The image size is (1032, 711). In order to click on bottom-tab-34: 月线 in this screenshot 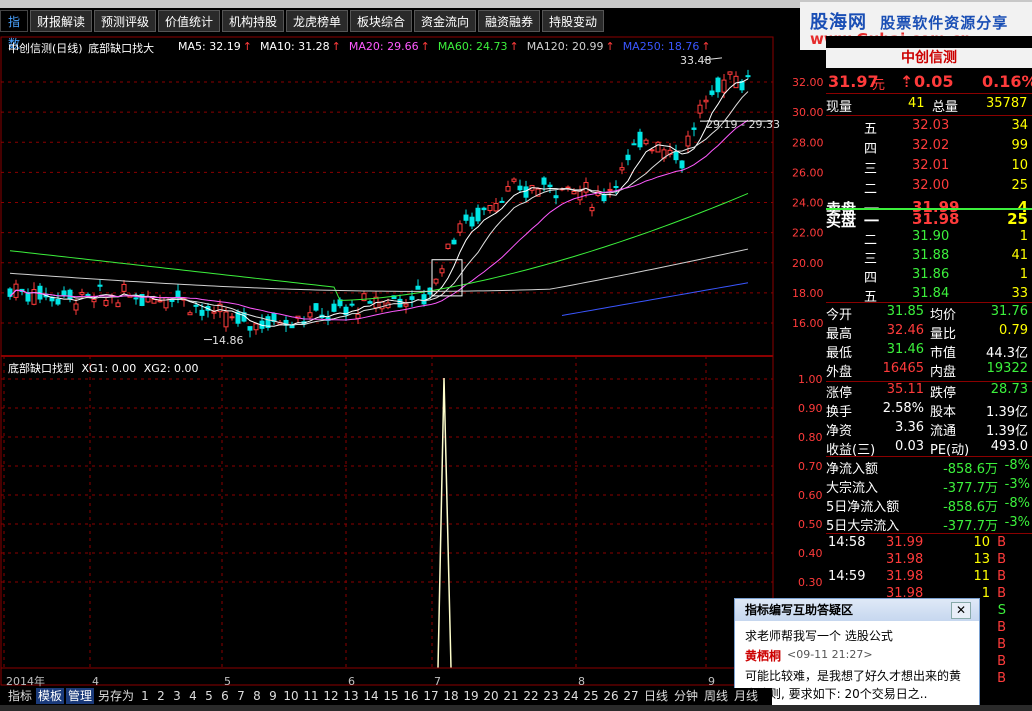, I will do `click(746, 696)`.